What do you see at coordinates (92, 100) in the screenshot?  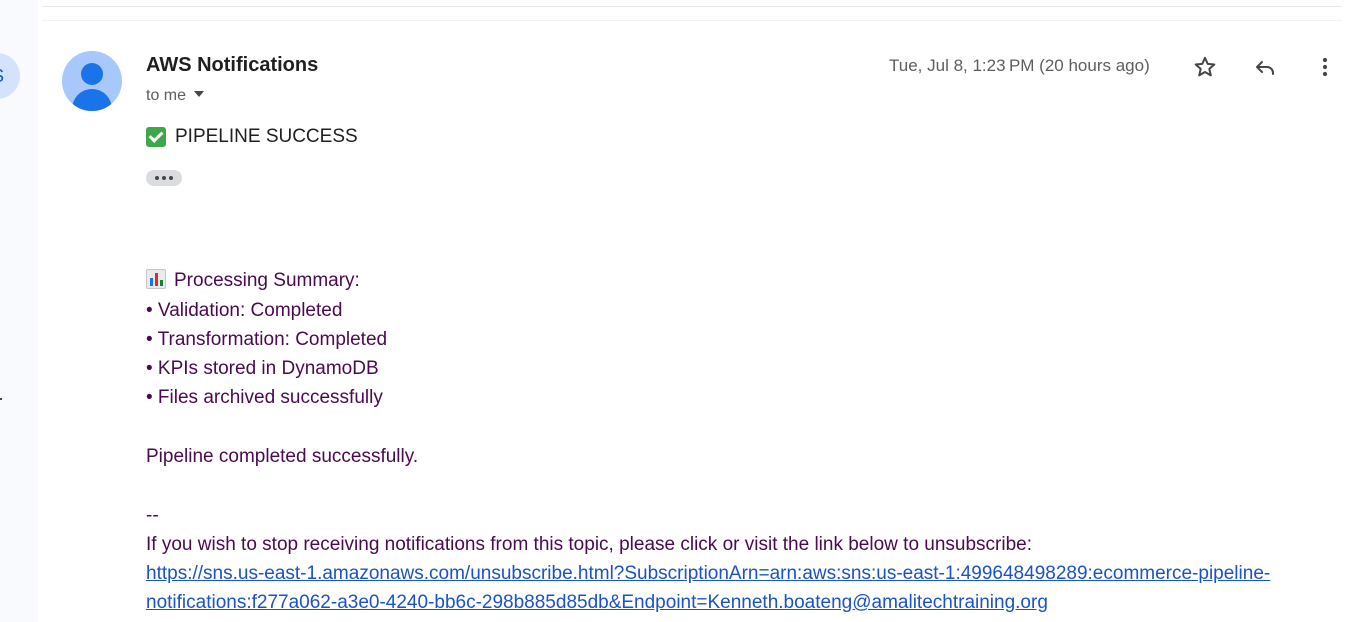 I see `avatar-body-shape` at bounding box center [92, 100].